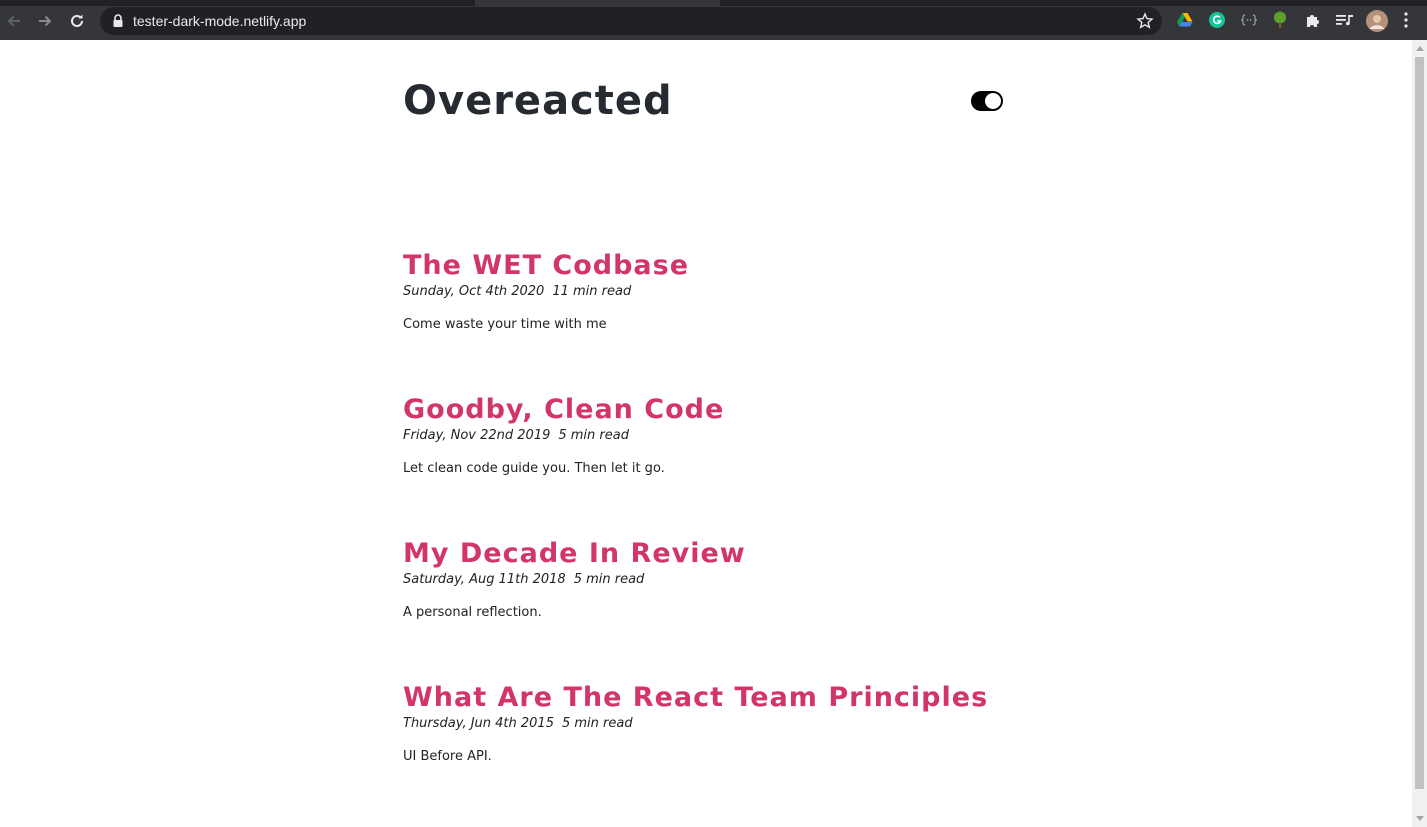 The image size is (1427, 827). What do you see at coordinates (592, 291) in the screenshot?
I see `post-read-time: 11 min read` at bounding box center [592, 291].